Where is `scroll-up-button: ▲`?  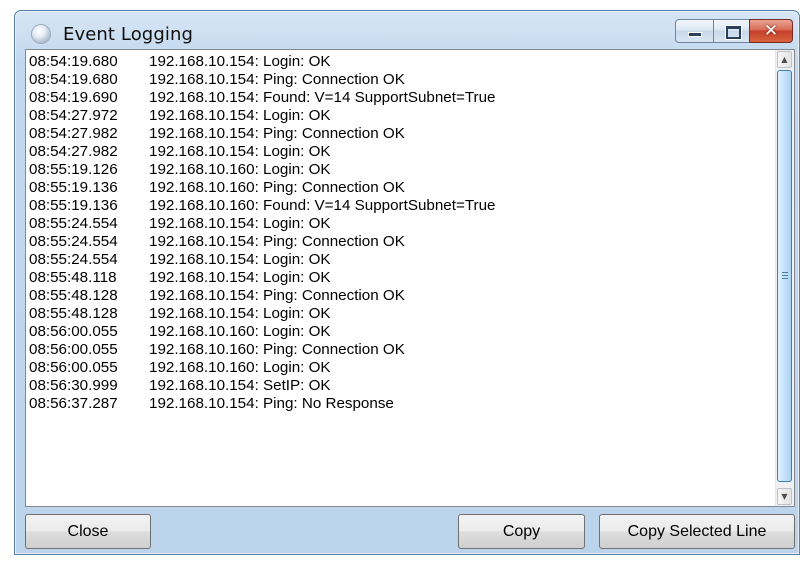
scroll-up-button: ▲ is located at coordinates (784, 59).